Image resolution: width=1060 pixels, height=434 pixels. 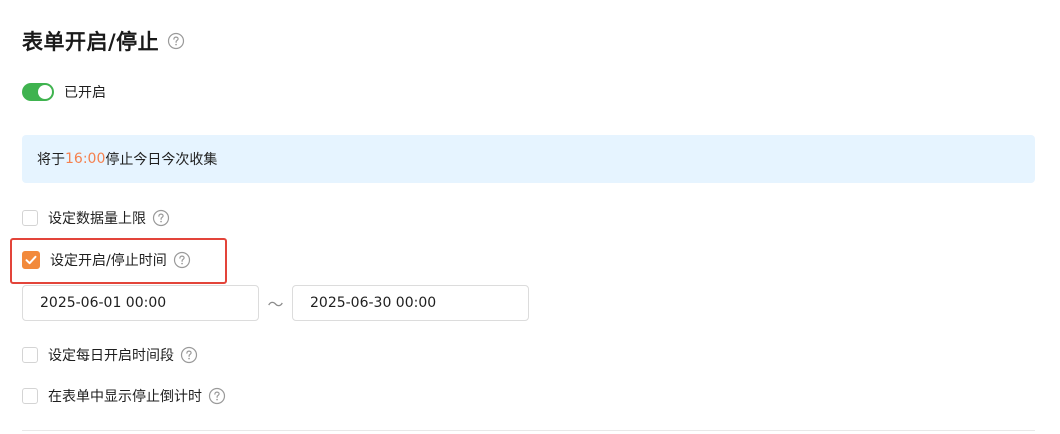 I want to click on section-divider, so click(x=528, y=430).